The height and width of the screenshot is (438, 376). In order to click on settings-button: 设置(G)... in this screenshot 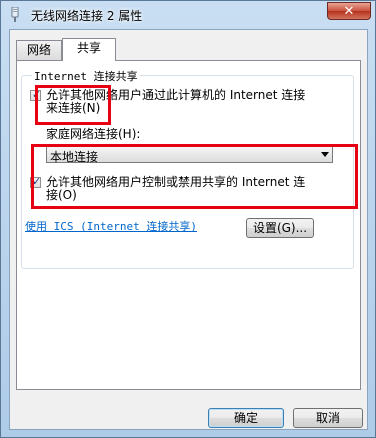, I will do `click(280, 228)`.